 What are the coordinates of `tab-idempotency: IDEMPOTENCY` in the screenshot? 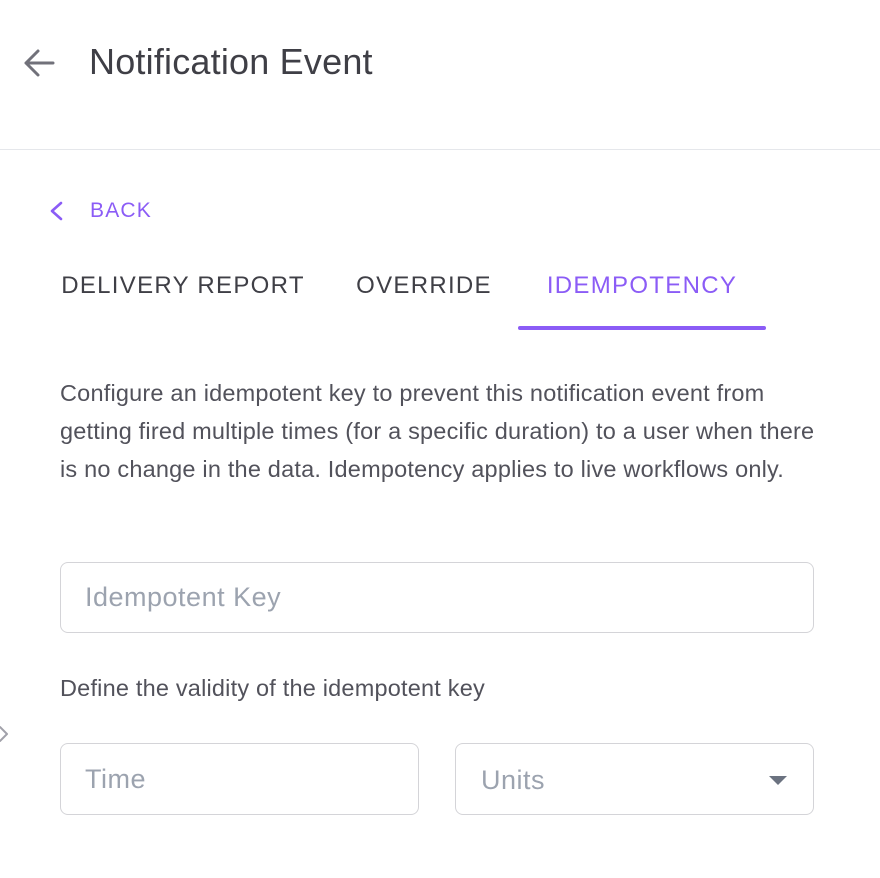 It's located at (642, 296).